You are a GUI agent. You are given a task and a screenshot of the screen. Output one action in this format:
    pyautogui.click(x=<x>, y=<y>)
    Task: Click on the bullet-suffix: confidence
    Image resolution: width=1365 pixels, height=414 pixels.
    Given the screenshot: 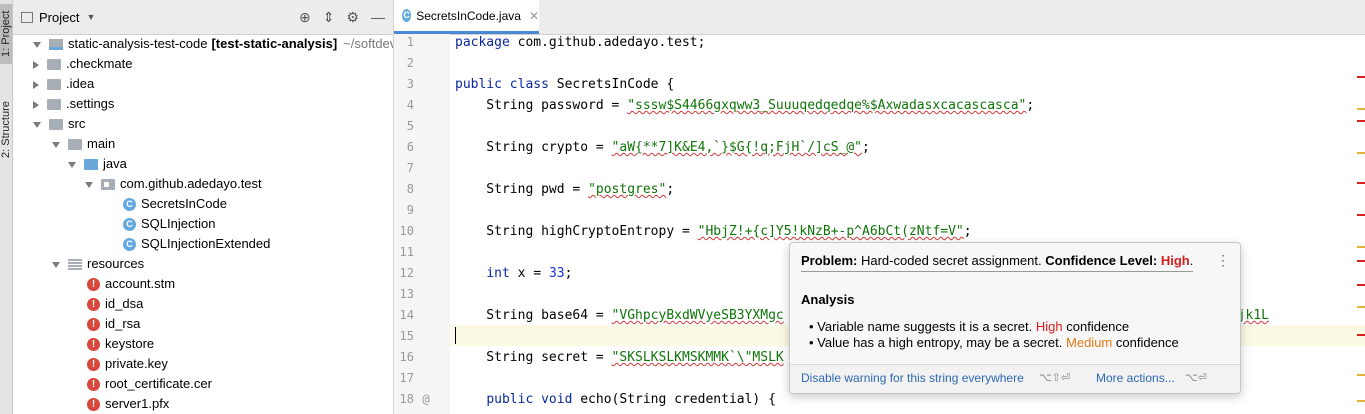 What is the action you would take?
    pyautogui.click(x=1098, y=326)
    